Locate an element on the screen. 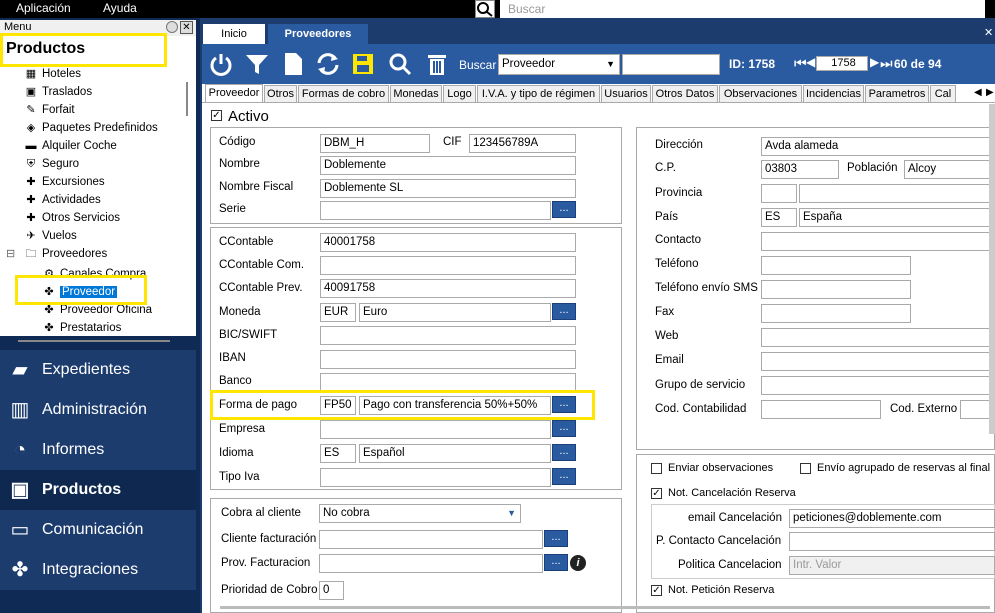 The image size is (995, 613). prioridad-field: 0 is located at coordinates (331, 590).